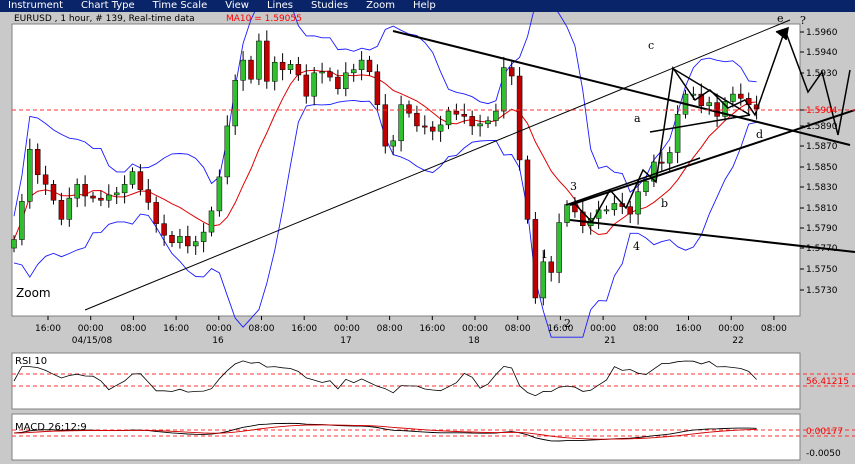 The image size is (855, 464). Describe the element at coordinates (35, 6) in the screenshot. I see `menu-instrument: Instrument` at that location.